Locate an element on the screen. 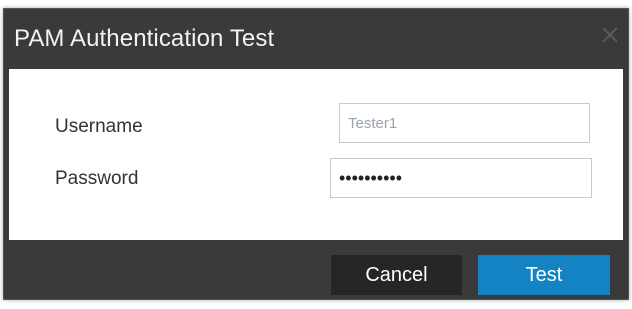  cancel-button: Cancel is located at coordinates (396, 275).